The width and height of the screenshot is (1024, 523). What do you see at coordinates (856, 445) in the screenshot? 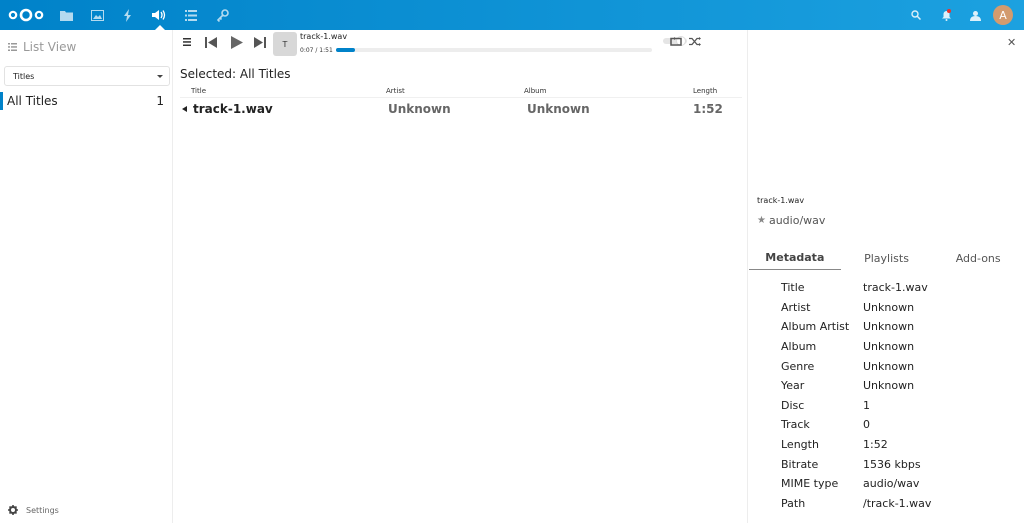
I see `metadata-row: Length 1:52` at bounding box center [856, 445].